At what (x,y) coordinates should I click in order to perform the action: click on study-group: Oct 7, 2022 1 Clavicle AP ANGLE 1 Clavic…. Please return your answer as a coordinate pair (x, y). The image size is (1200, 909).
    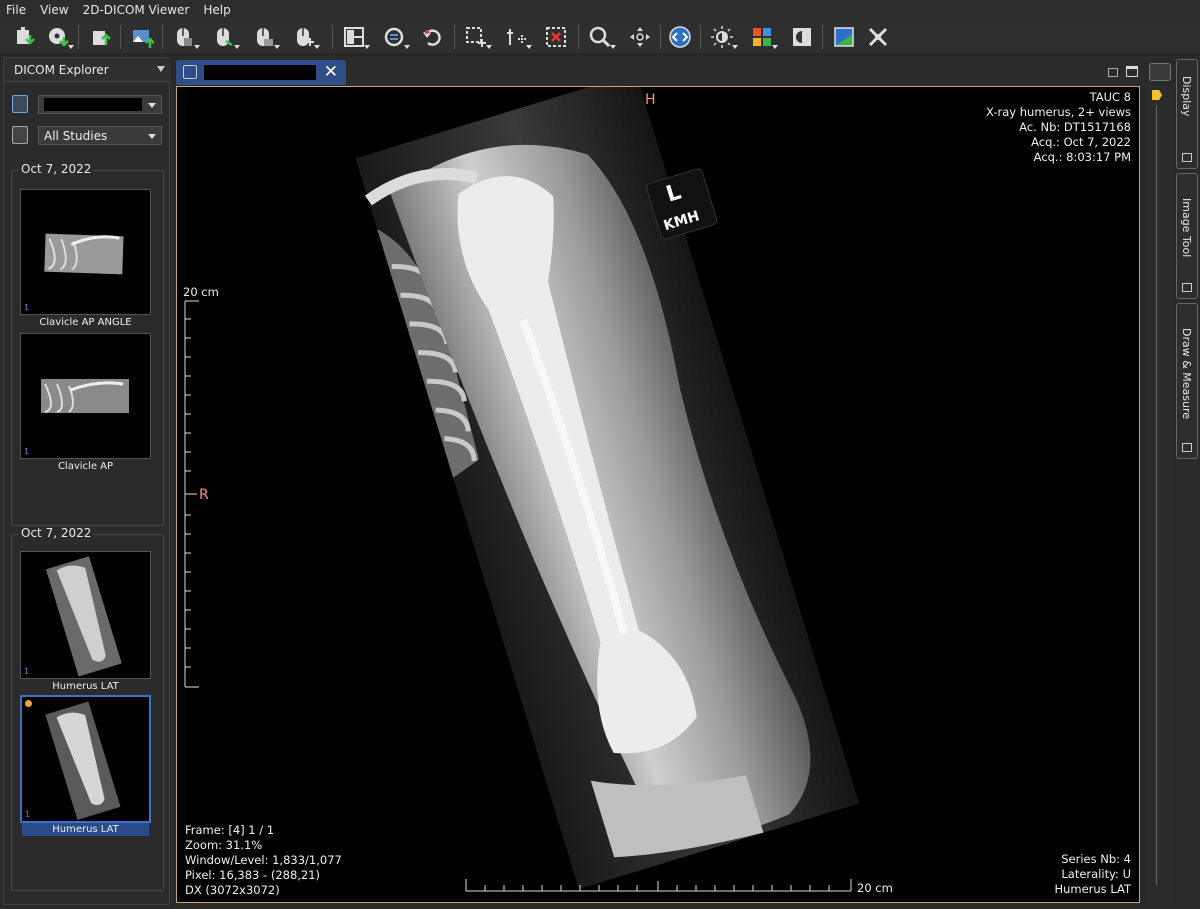
    Looking at the image, I should click on (87, 344).